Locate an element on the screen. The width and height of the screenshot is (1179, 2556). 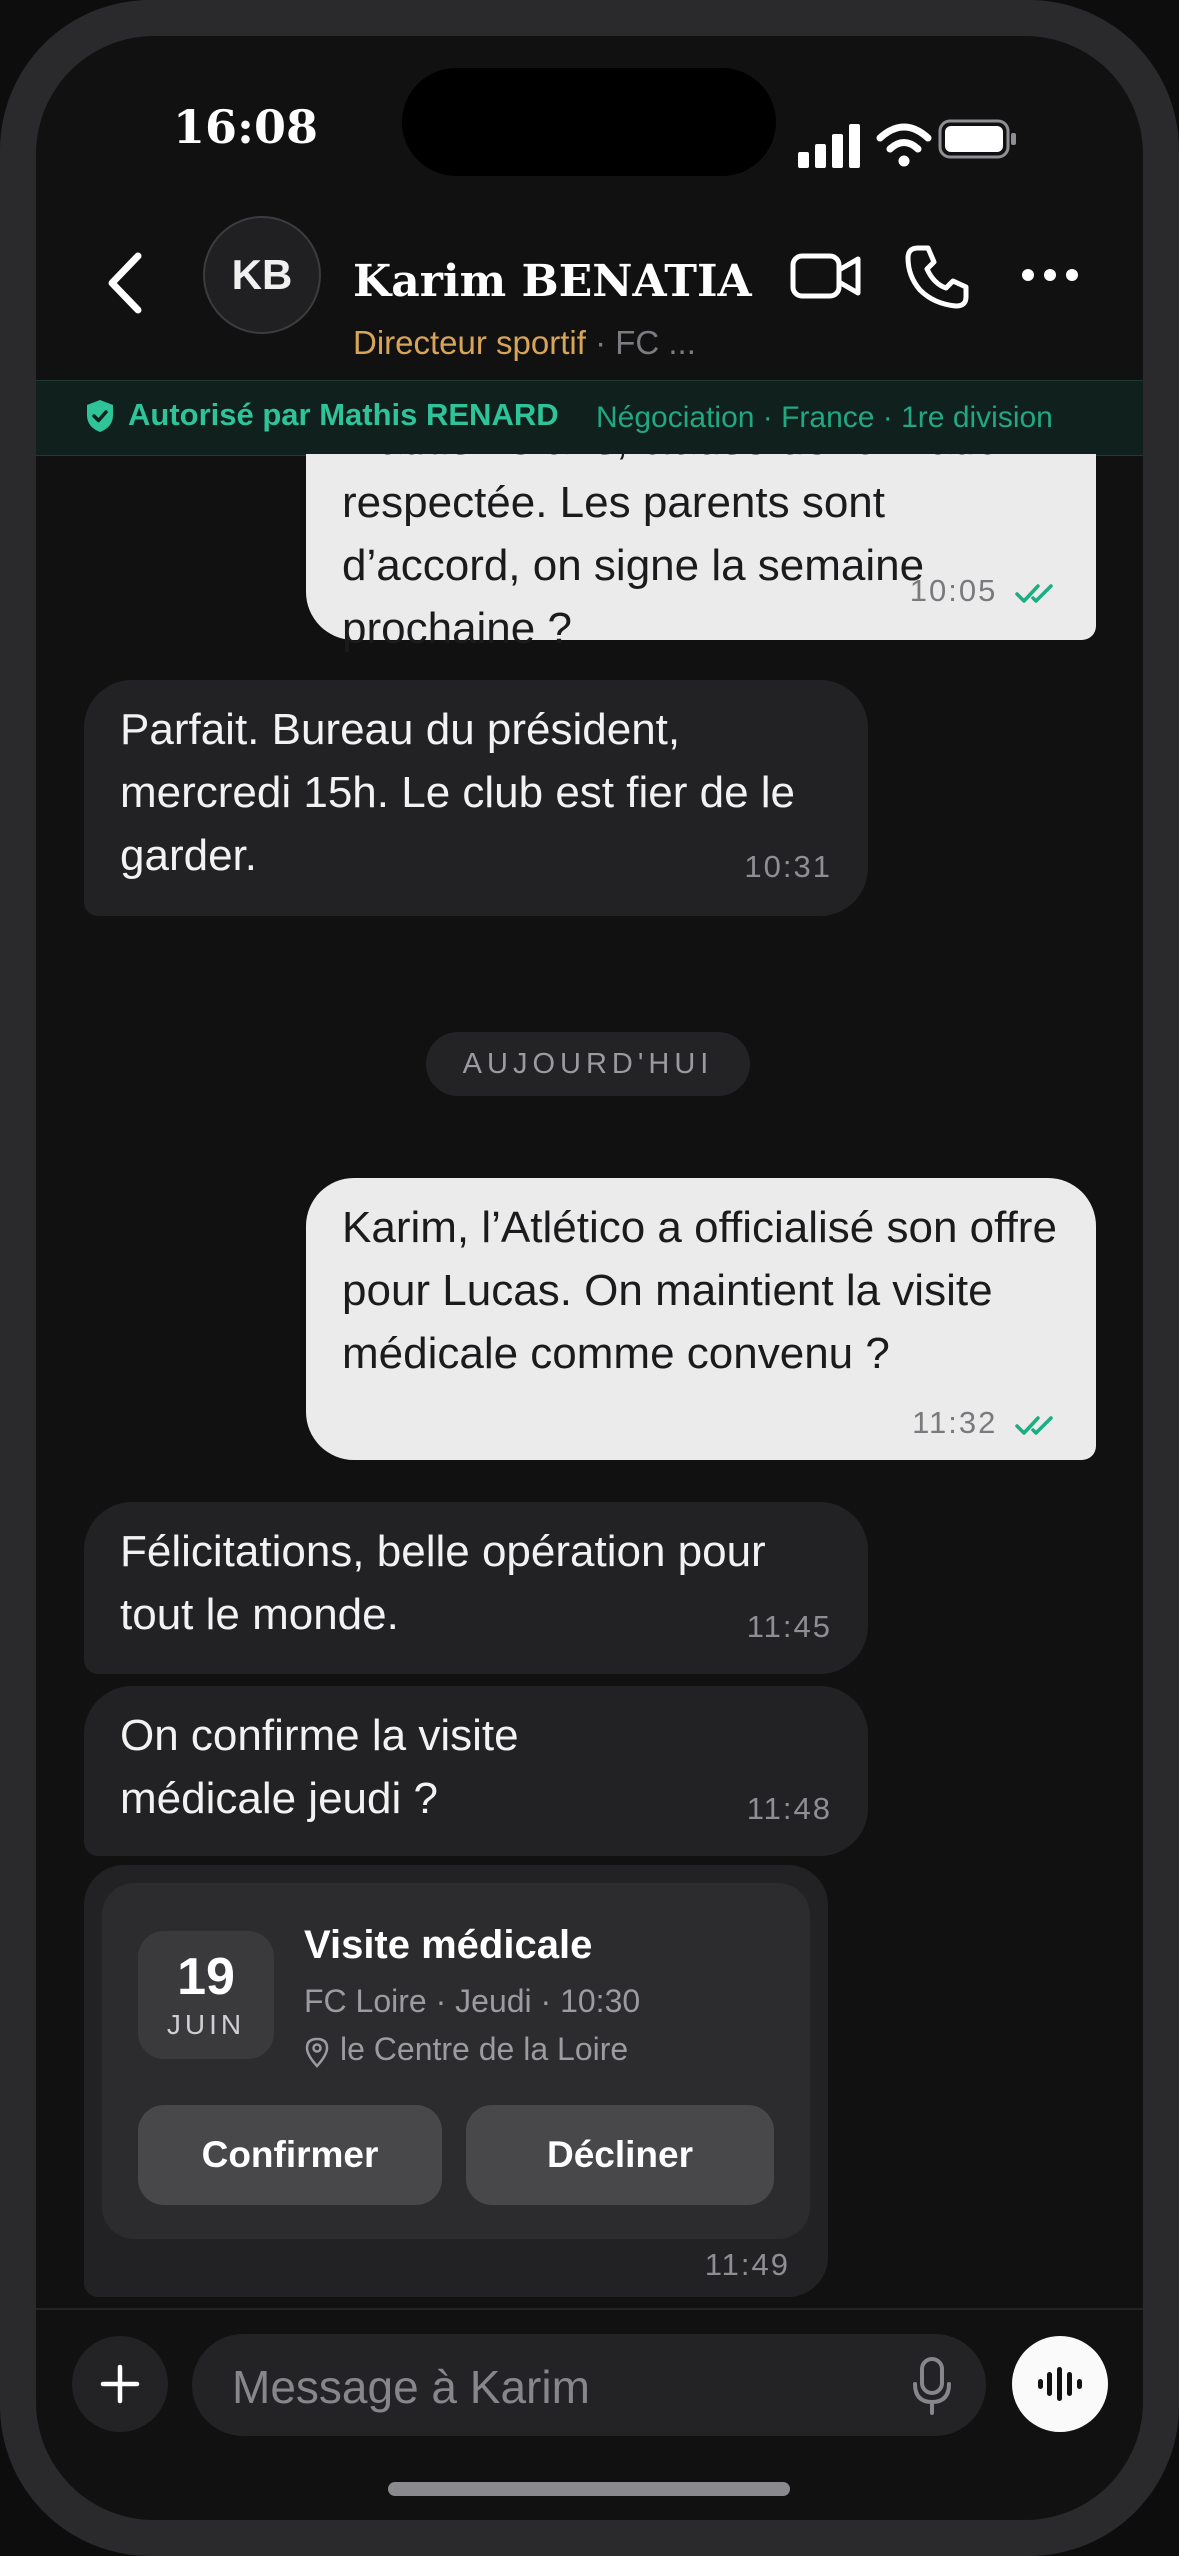
home-indicator is located at coordinates (589, 2489).